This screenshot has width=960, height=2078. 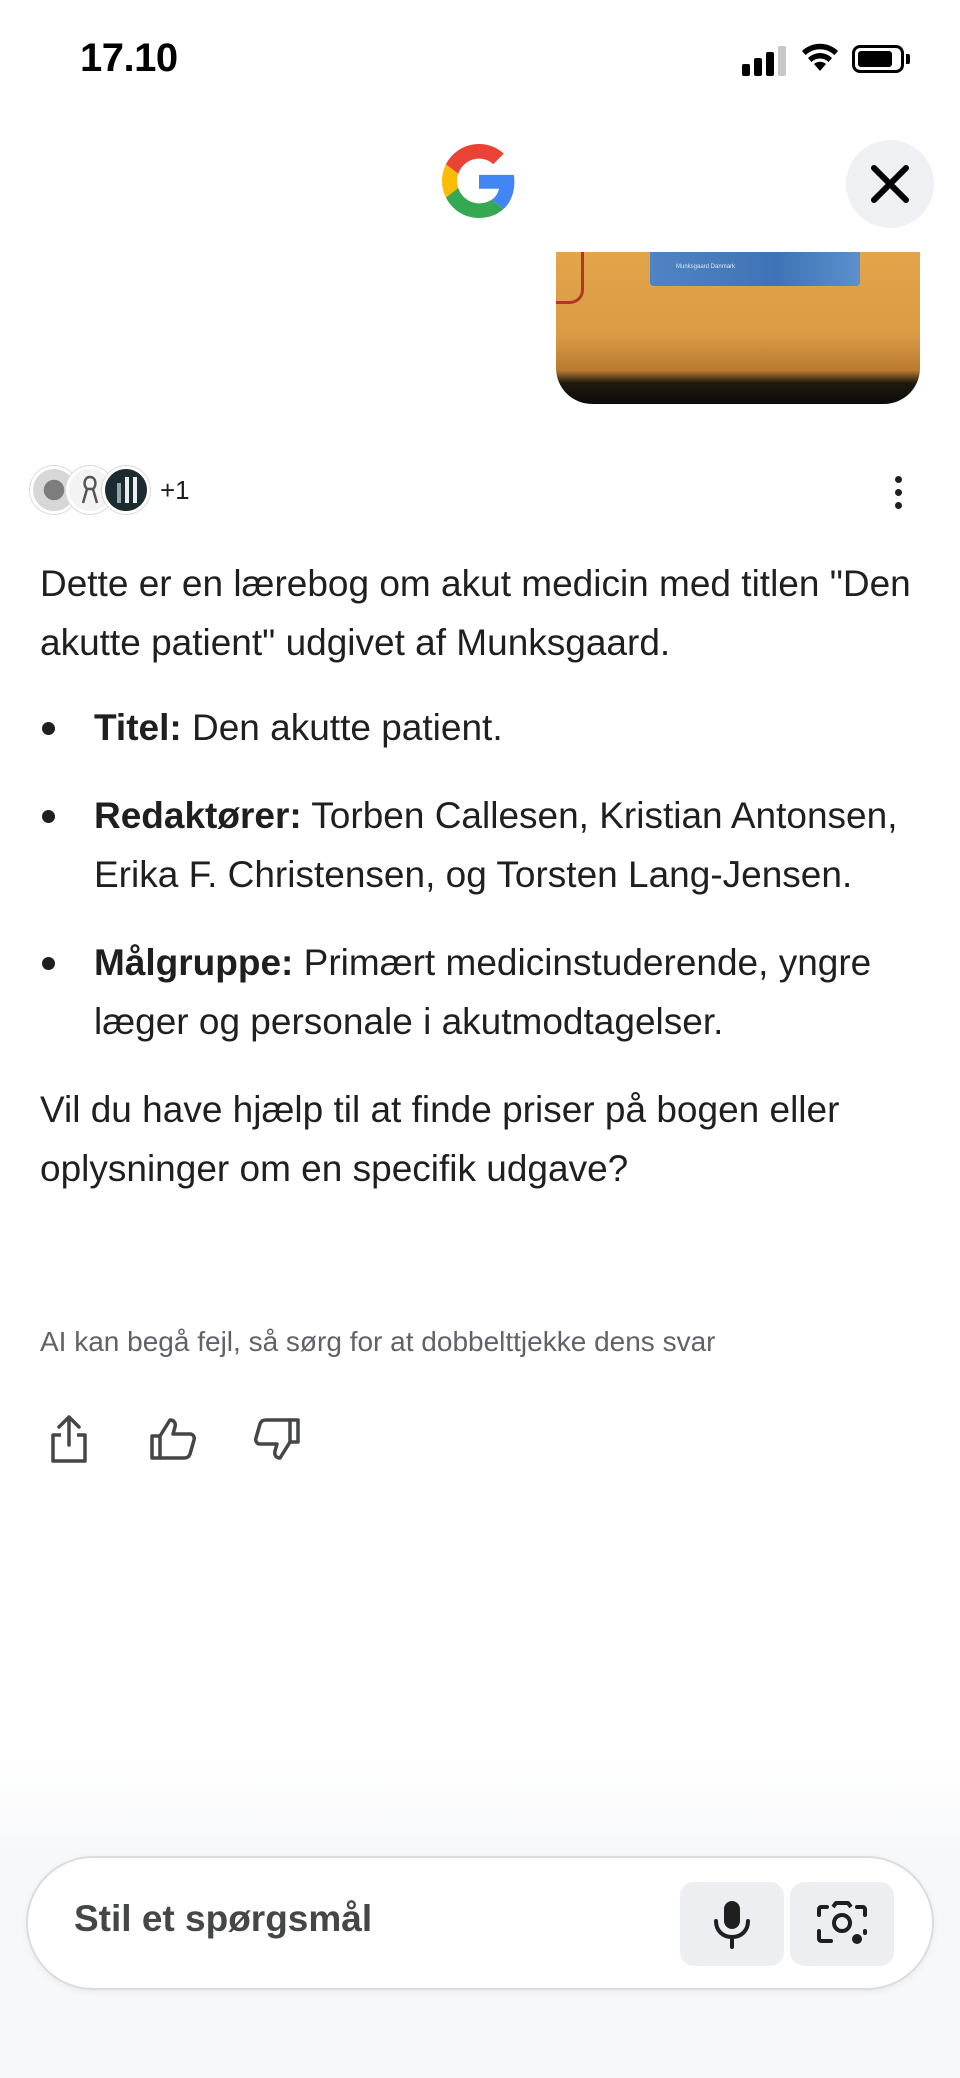 I want to click on share-button, so click(x=69, y=1439).